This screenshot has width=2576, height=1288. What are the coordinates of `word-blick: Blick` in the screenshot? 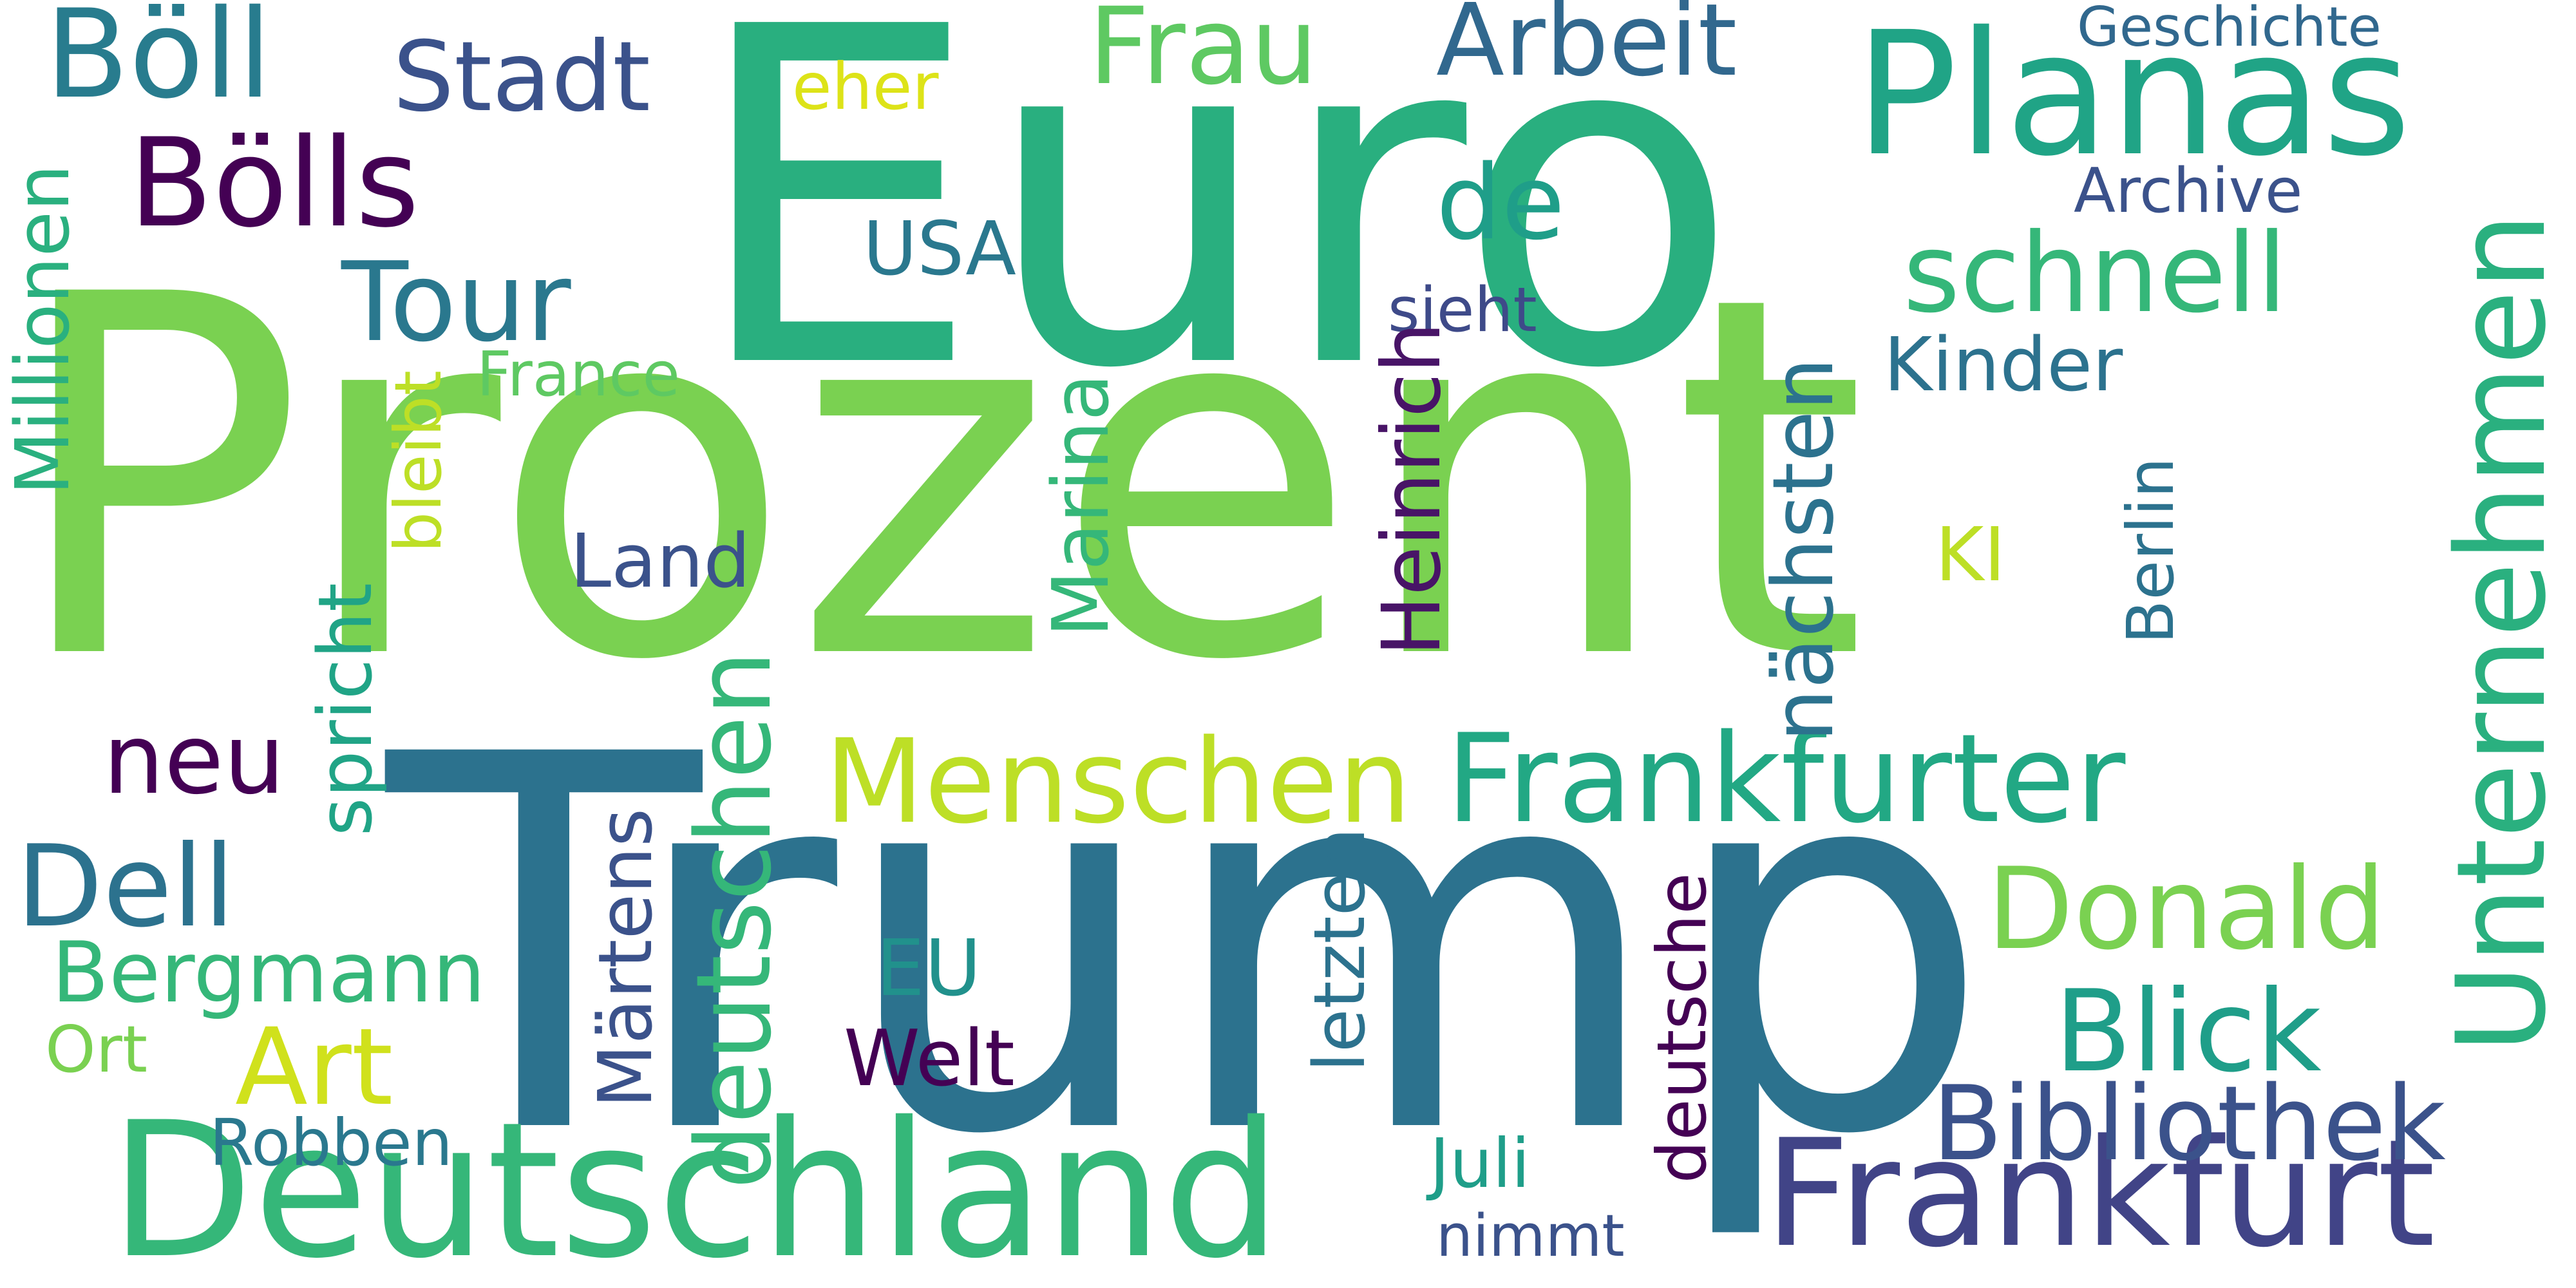 It's located at (2188, 1032).